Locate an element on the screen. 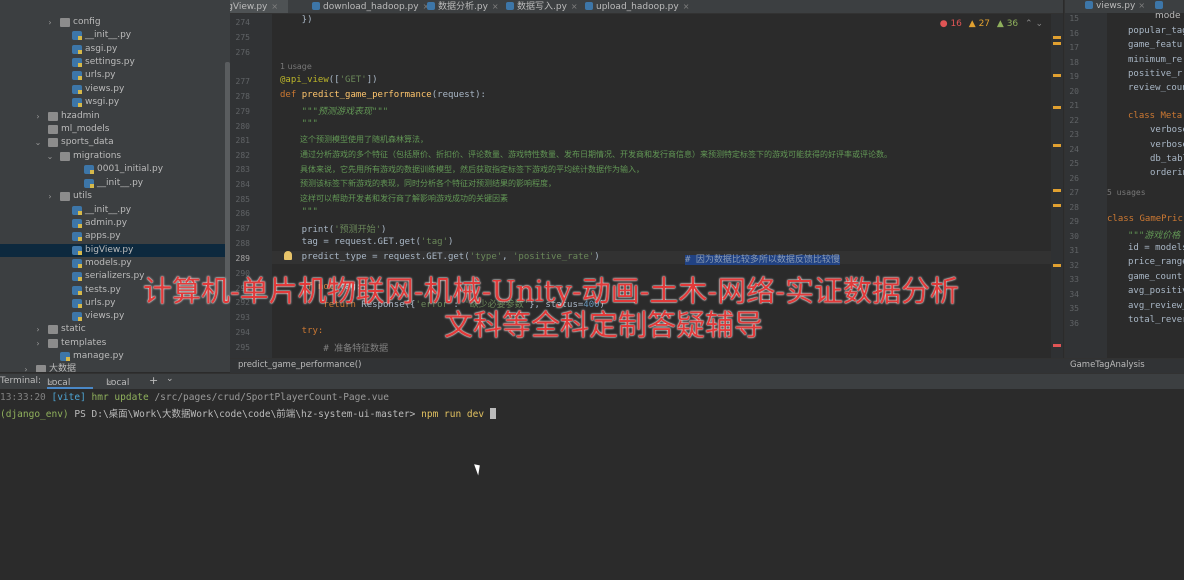  editor-tab: download_hadoop.py × is located at coordinates (370, 6).